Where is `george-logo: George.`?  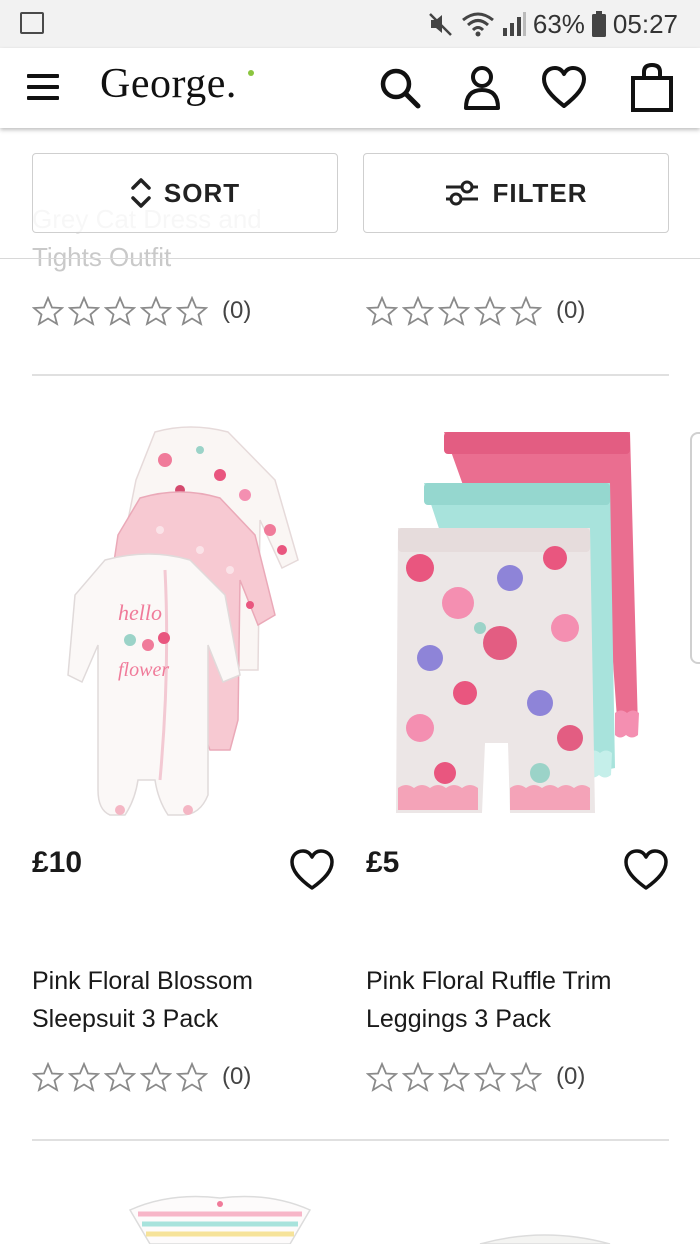
george-logo: George. is located at coordinates (168, 84).